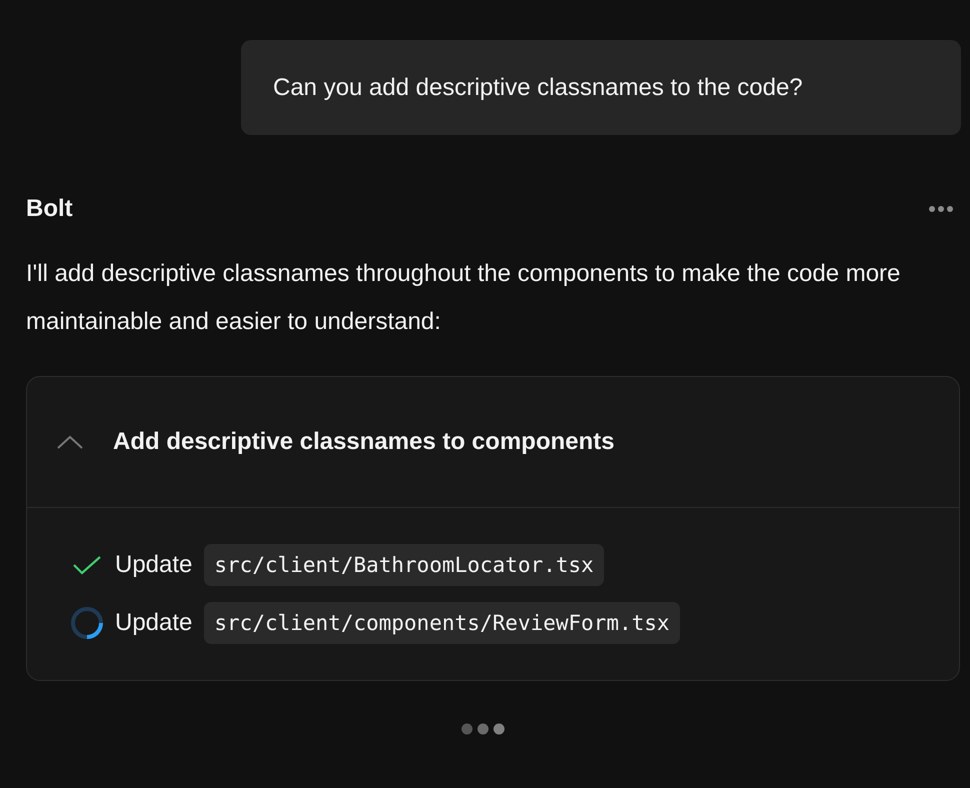 This screenshot has width=970, height=788. Describe the element at coordinates (70, 442) in the screenshot. I see `chevron-icon` at that location.